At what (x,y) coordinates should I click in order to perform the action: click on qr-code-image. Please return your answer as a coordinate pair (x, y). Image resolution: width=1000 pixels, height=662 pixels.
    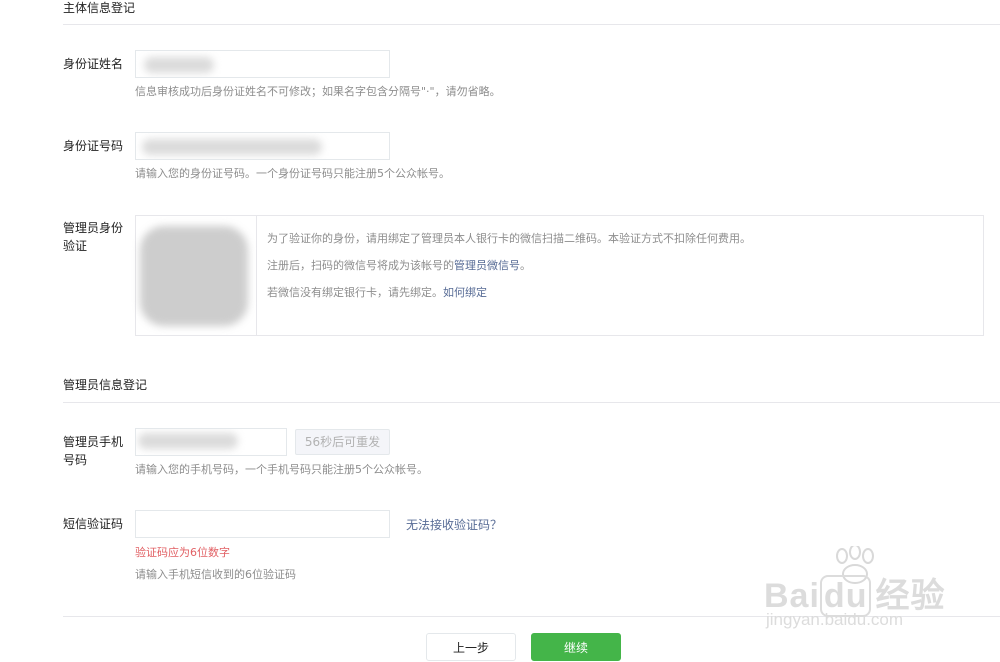
    Looking at the image, I should click on (194, 276).